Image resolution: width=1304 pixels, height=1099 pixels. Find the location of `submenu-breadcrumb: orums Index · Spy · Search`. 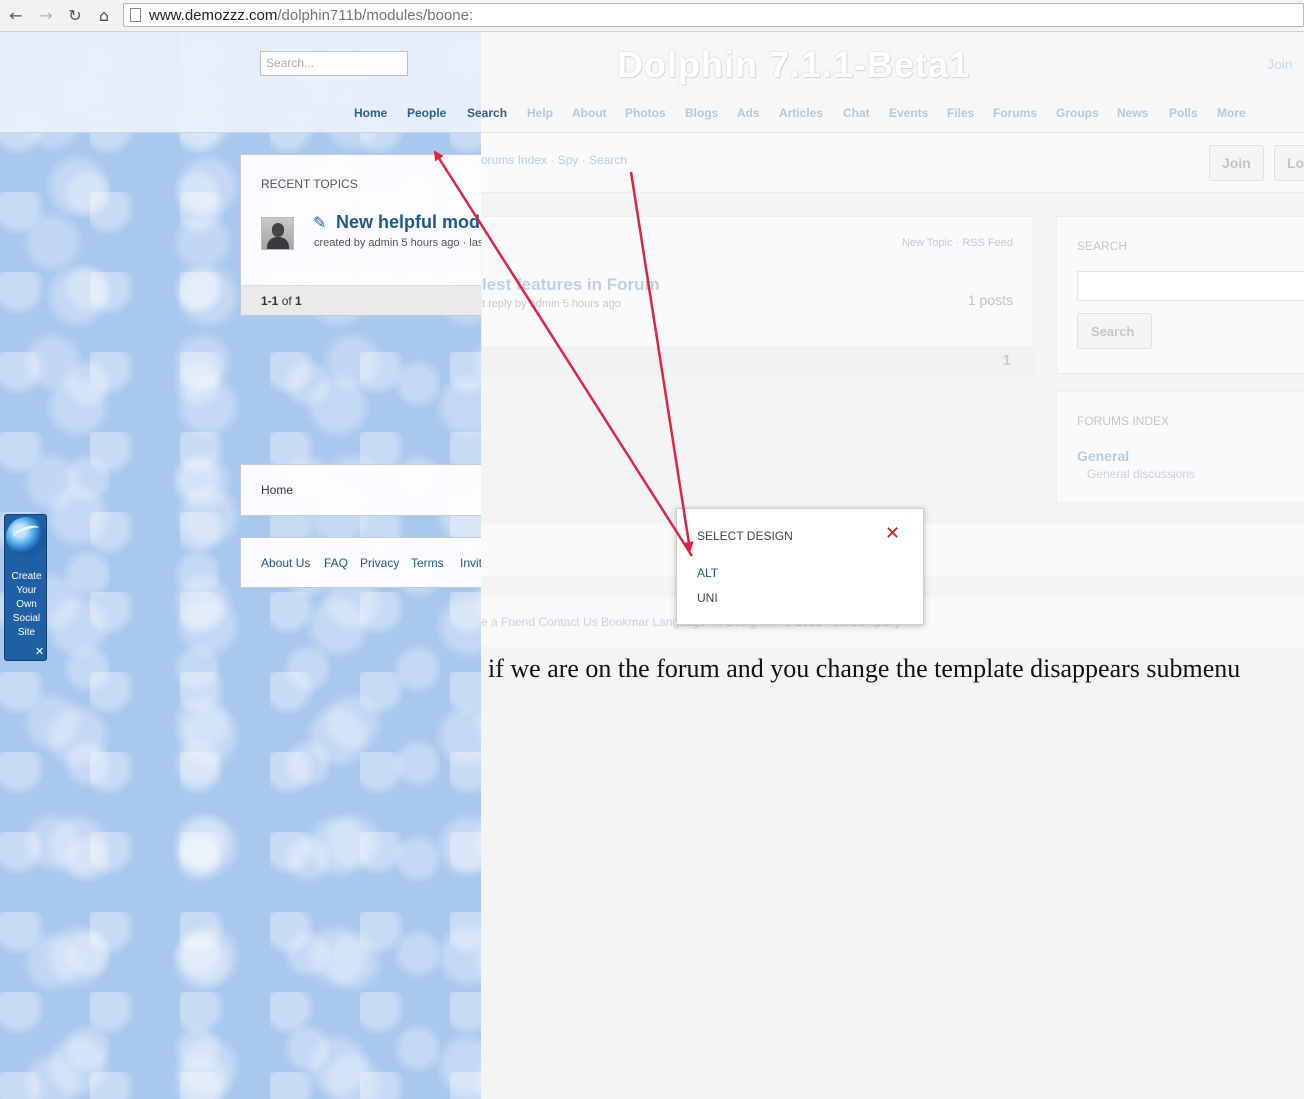

submenu-breadcrumb: orums Index · Spy · Search is located at coordinates (554, 160).